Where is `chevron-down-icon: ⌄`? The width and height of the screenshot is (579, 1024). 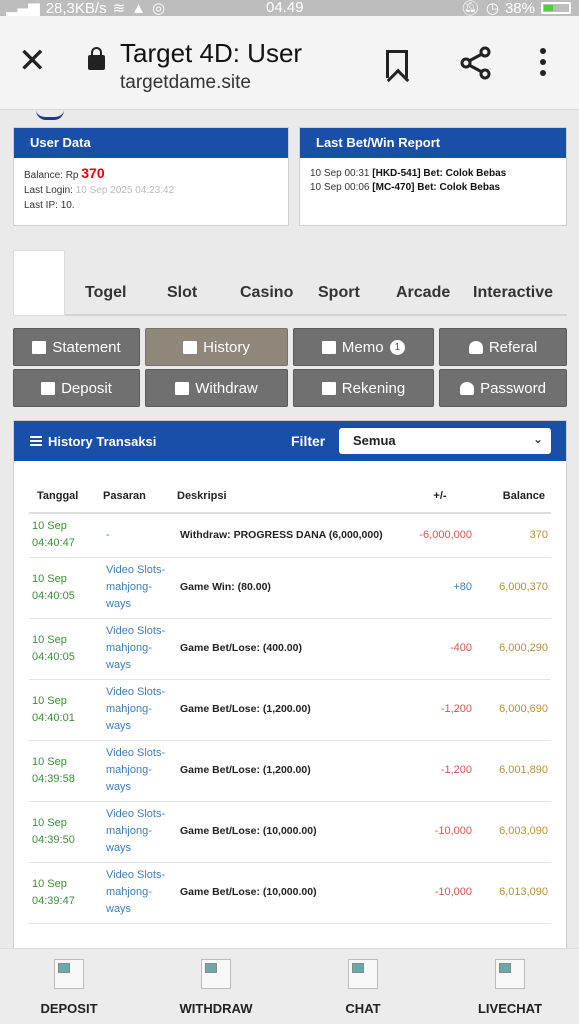 chevron-down-icon: ⌄ is located at coordinates (537, 439).